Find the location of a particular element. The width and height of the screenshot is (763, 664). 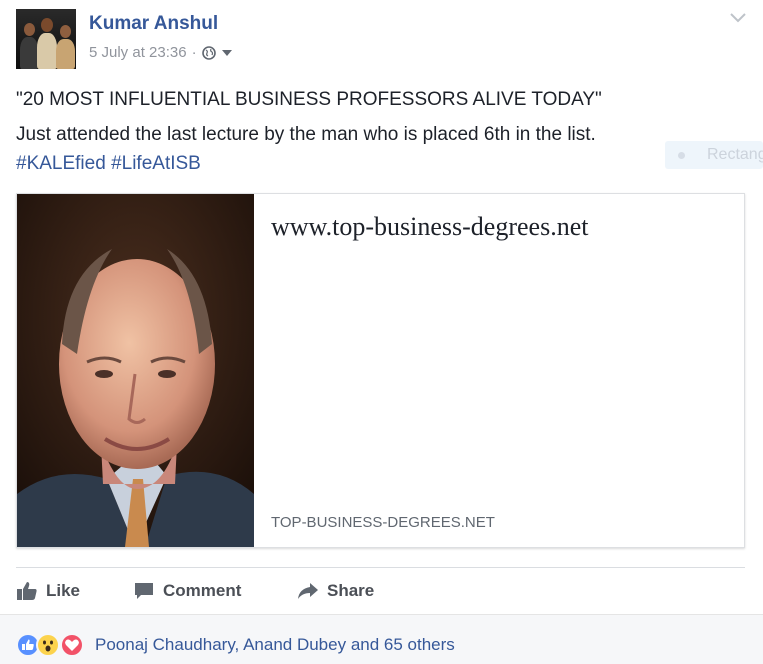

post-options-chevron-icon is located at coordinates (738, 18).